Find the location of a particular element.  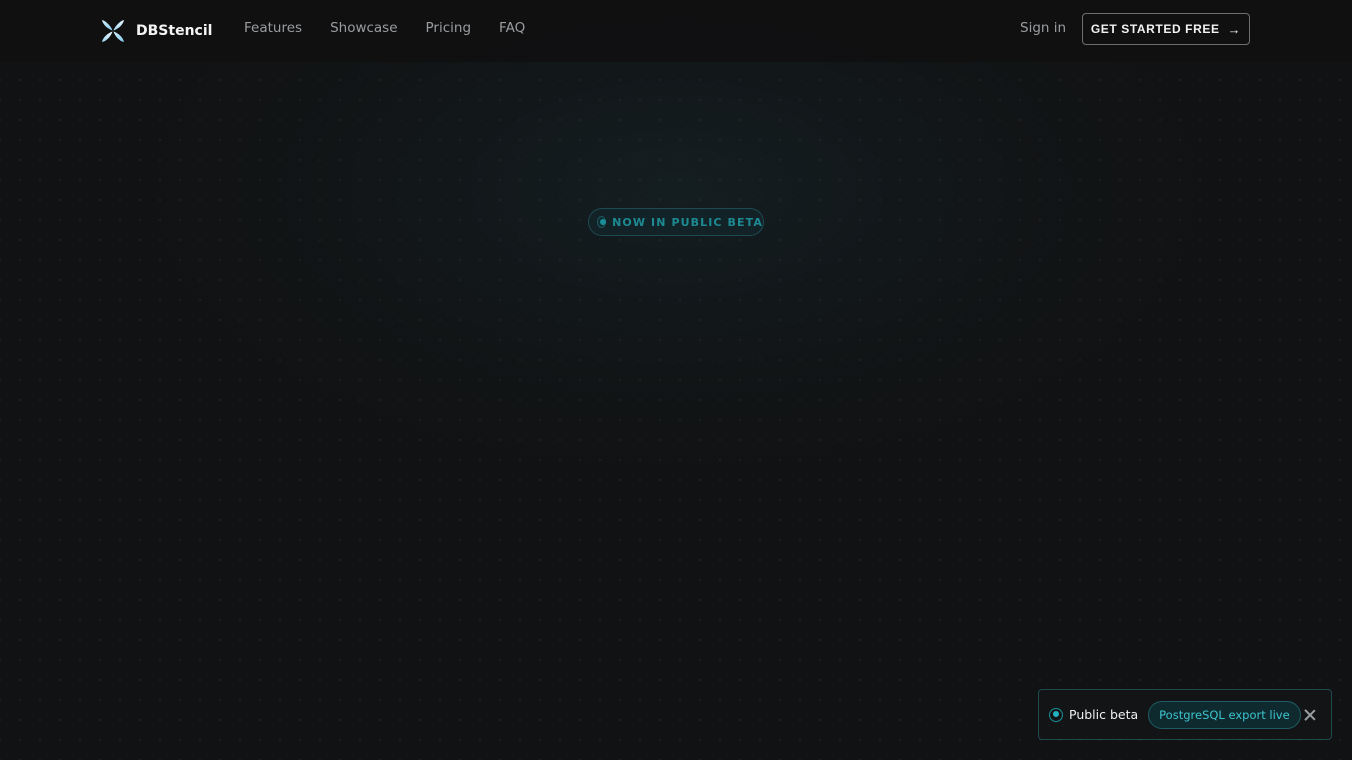

toast-label: Public beta is located at coordinates (1104, 714).